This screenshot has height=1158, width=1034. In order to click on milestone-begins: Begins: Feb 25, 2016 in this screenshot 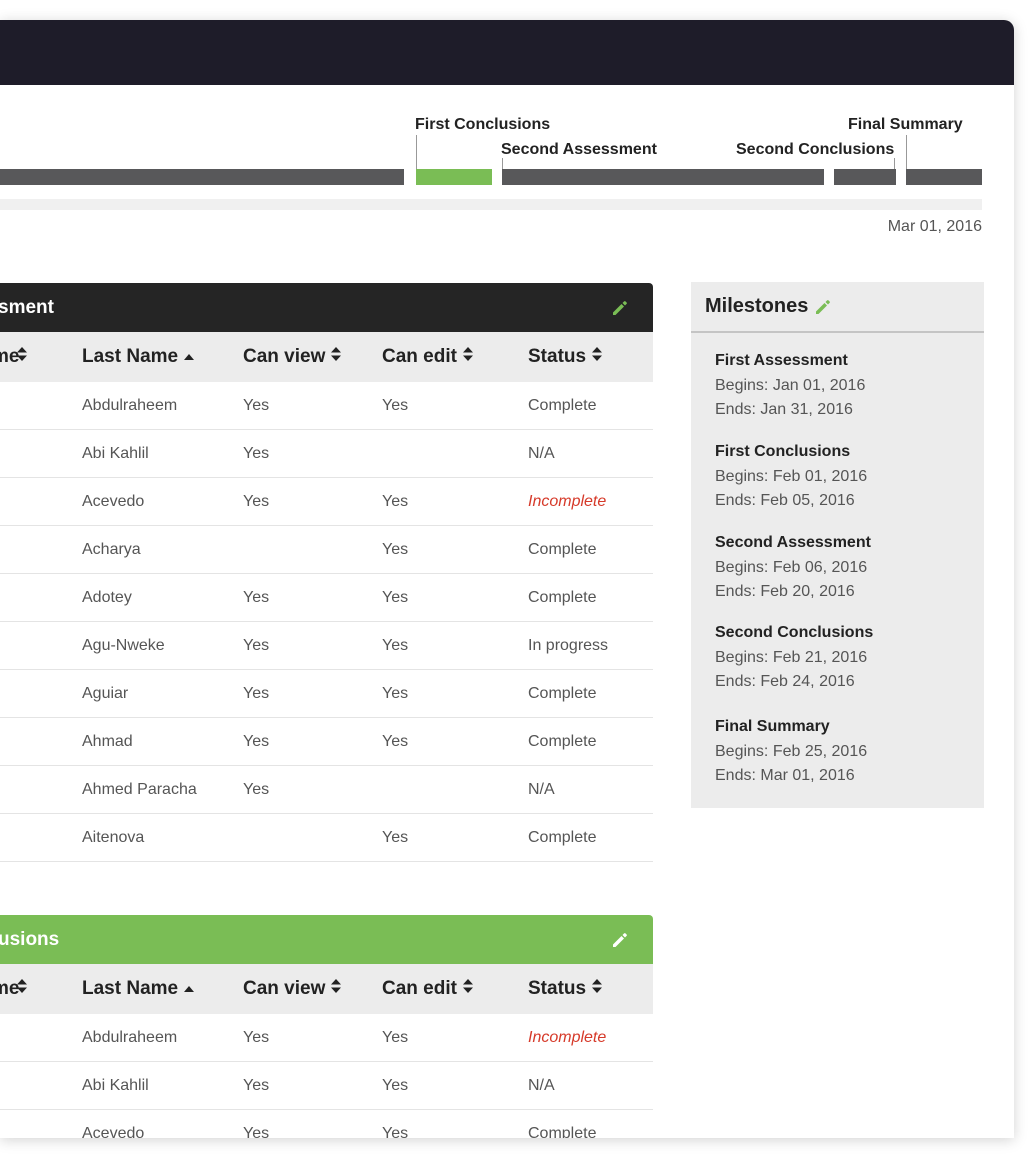, I will do `click(791, 751)`.